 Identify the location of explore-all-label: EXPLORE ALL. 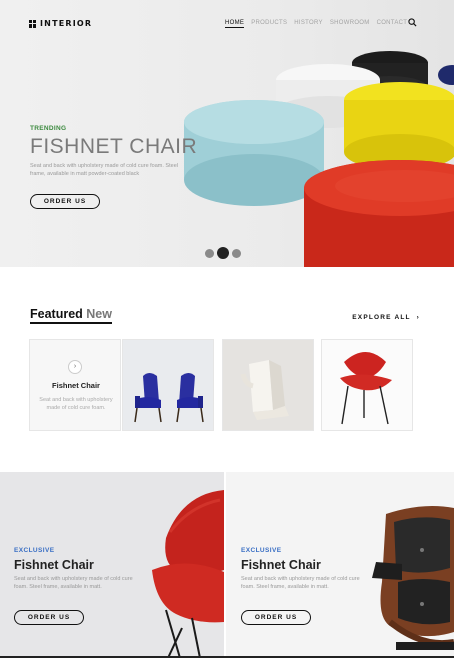
(381, 317).